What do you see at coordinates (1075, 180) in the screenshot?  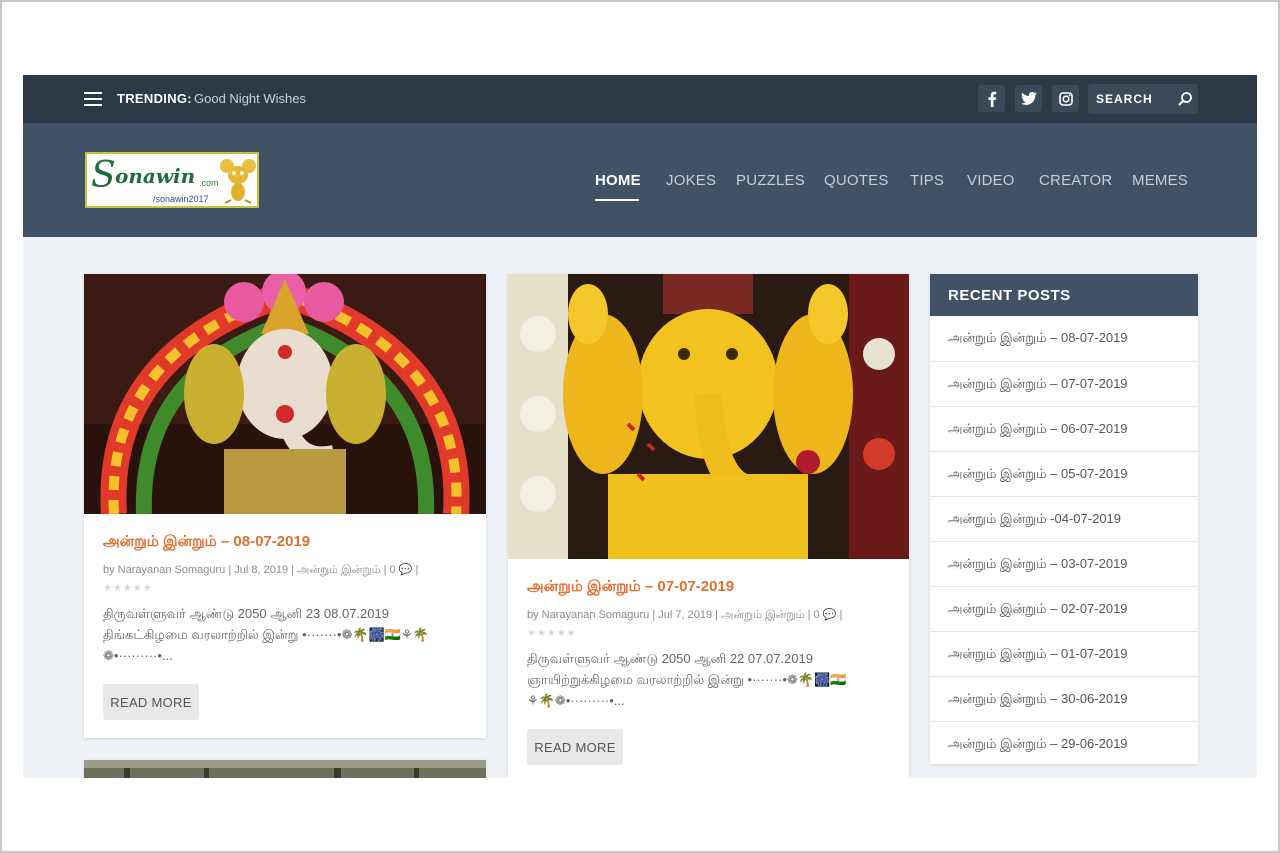 I see `nav-creator: CREATOR` at bounding box center [1075, 180].